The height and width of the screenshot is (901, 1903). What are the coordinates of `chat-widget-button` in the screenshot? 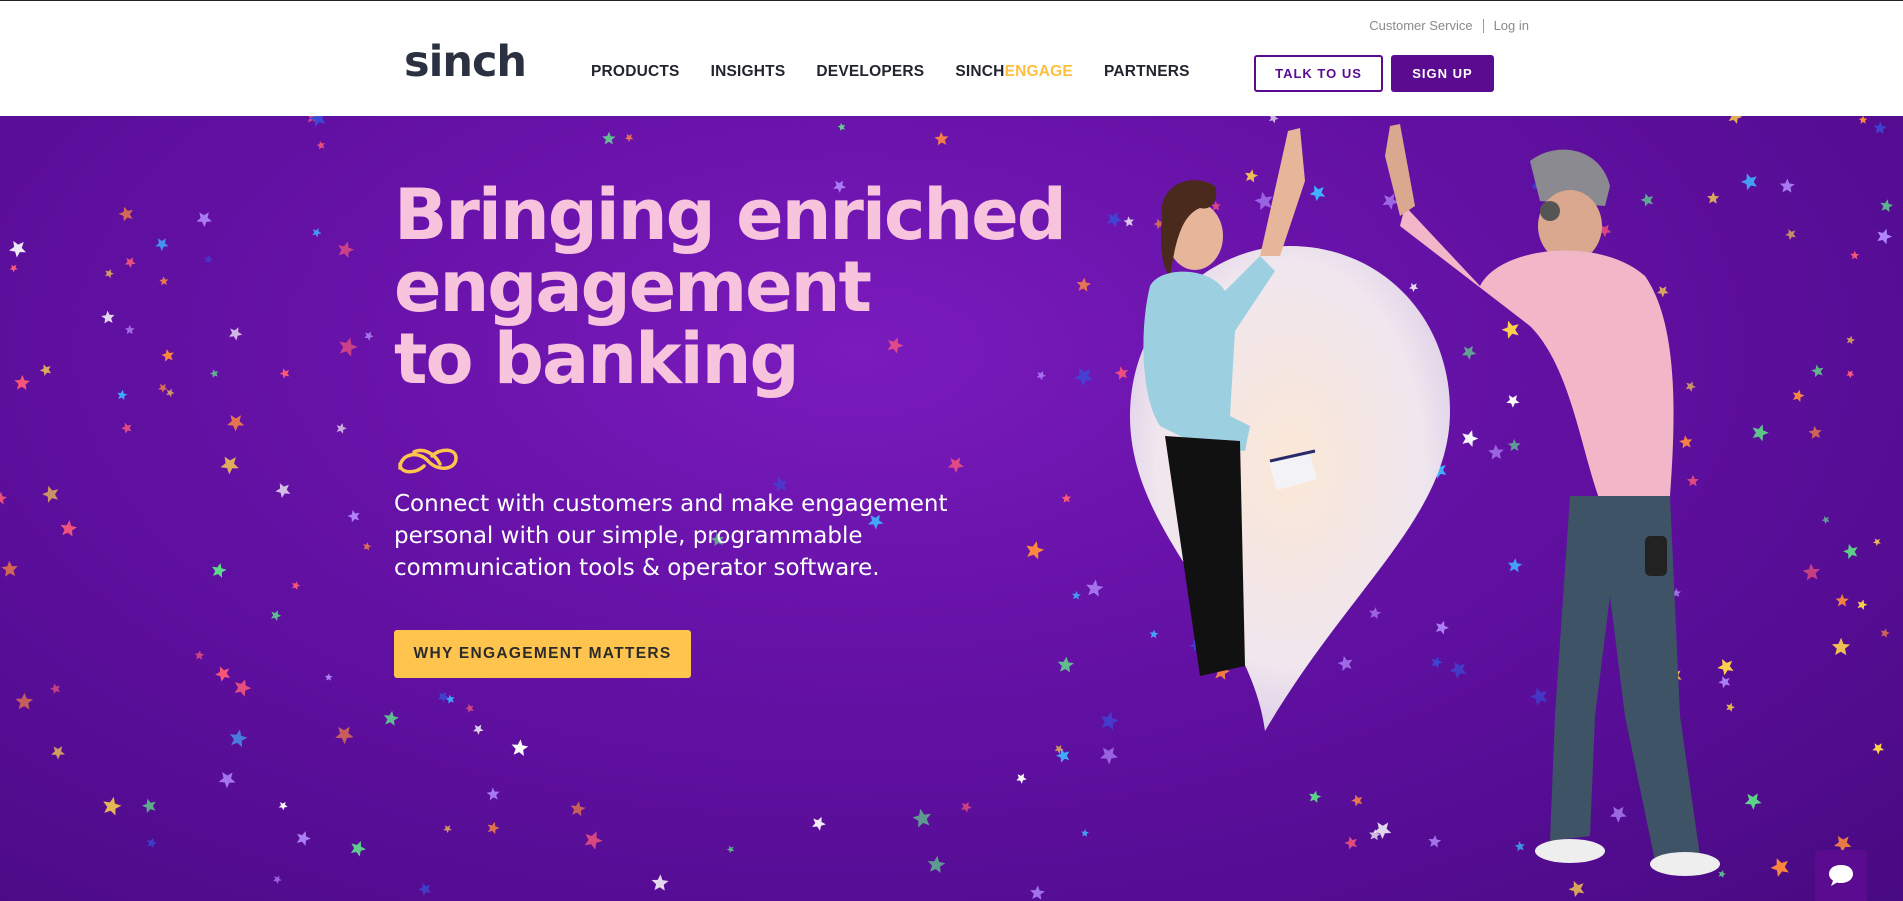 It's located at (1841, 875).